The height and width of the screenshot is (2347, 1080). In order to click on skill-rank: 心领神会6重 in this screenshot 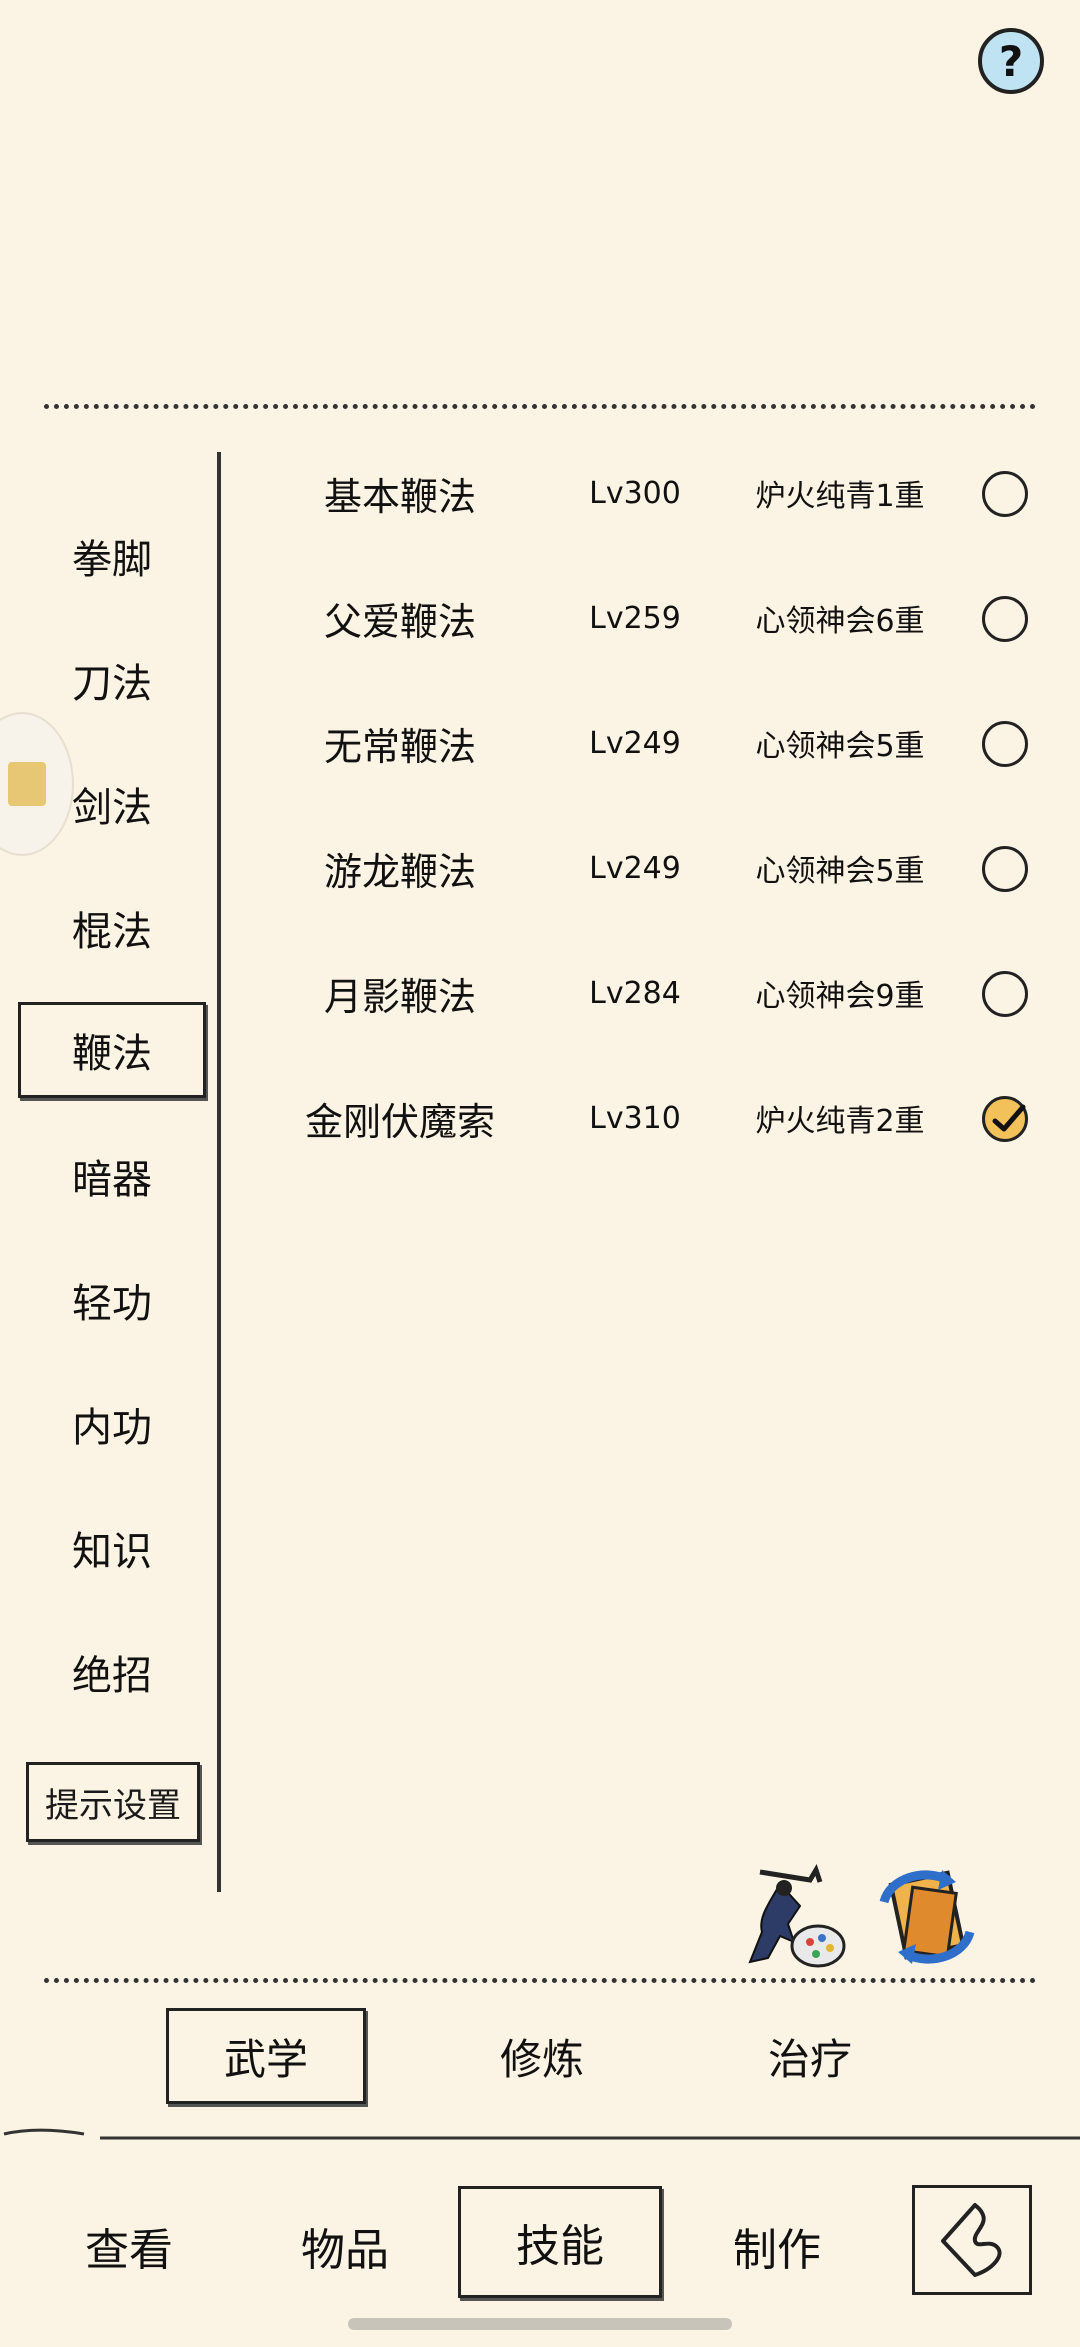, I will do `click(840, 621)`.